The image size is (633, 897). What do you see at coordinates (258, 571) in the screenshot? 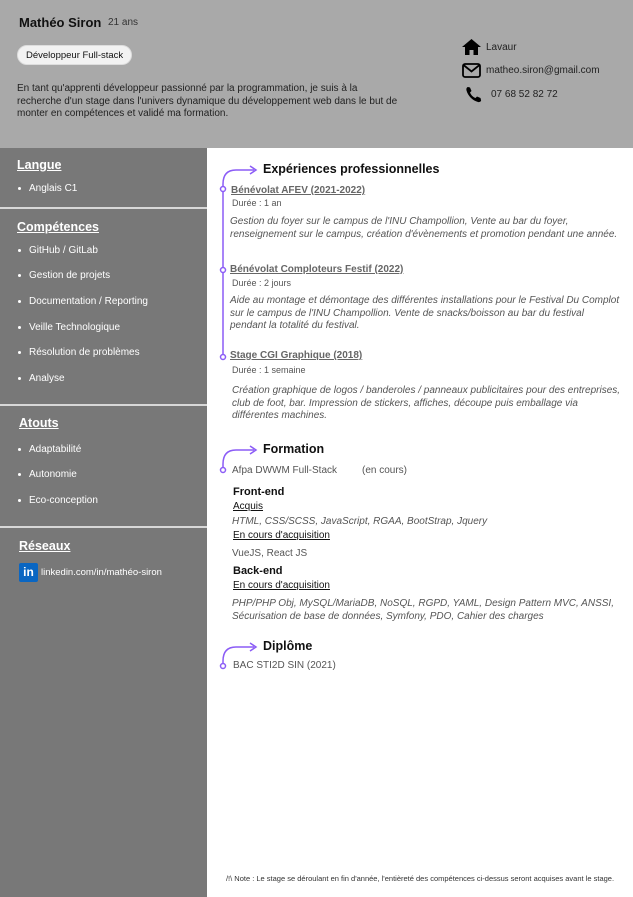
I see `backend-title: Back-end` at bounding box center [258, 571].